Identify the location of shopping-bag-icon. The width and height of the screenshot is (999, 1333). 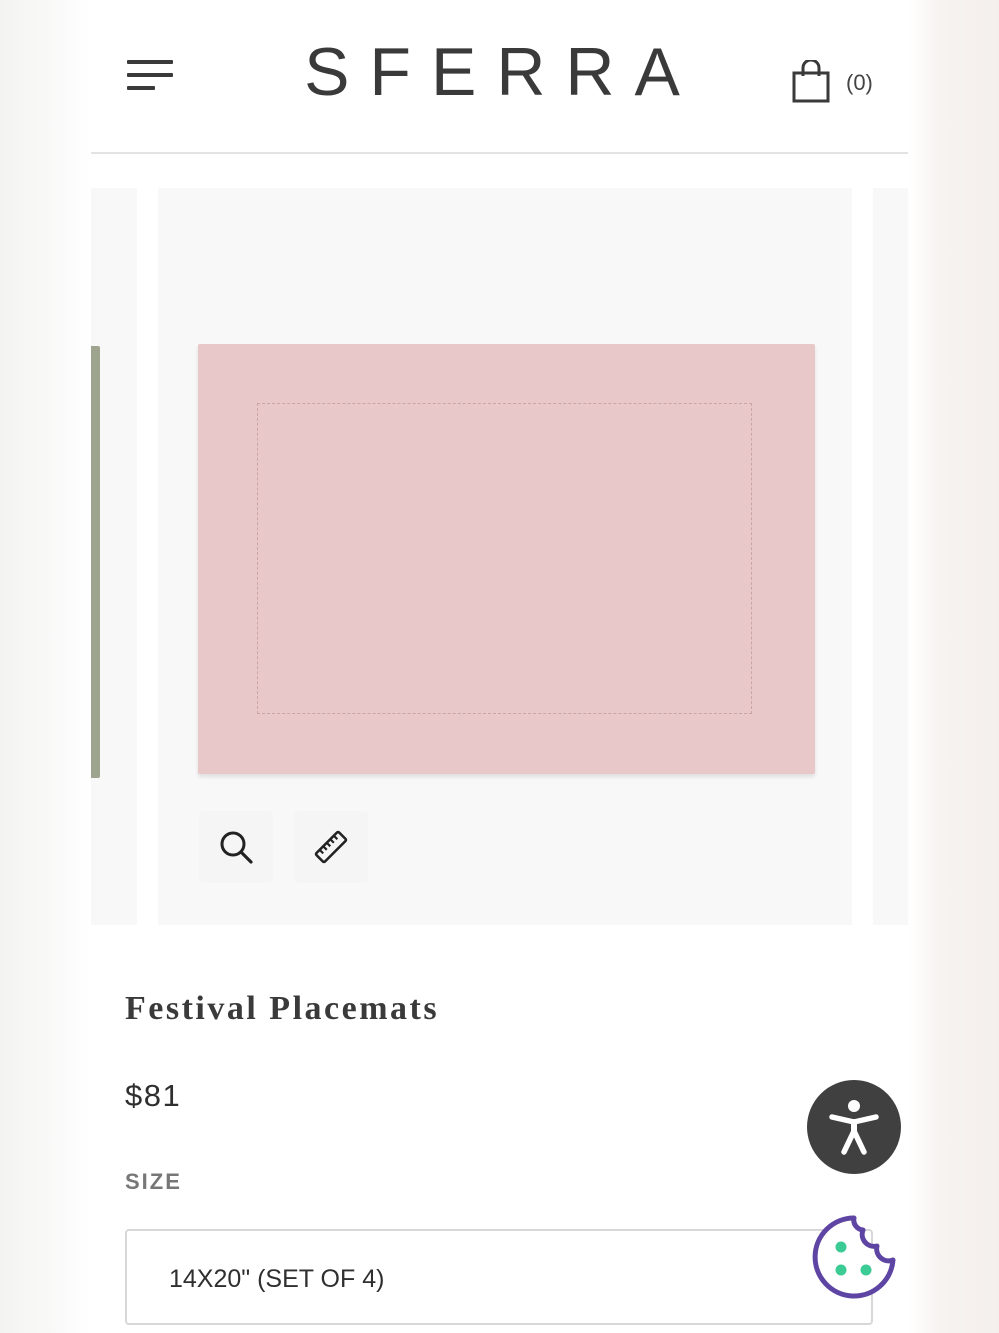
(811, 81).